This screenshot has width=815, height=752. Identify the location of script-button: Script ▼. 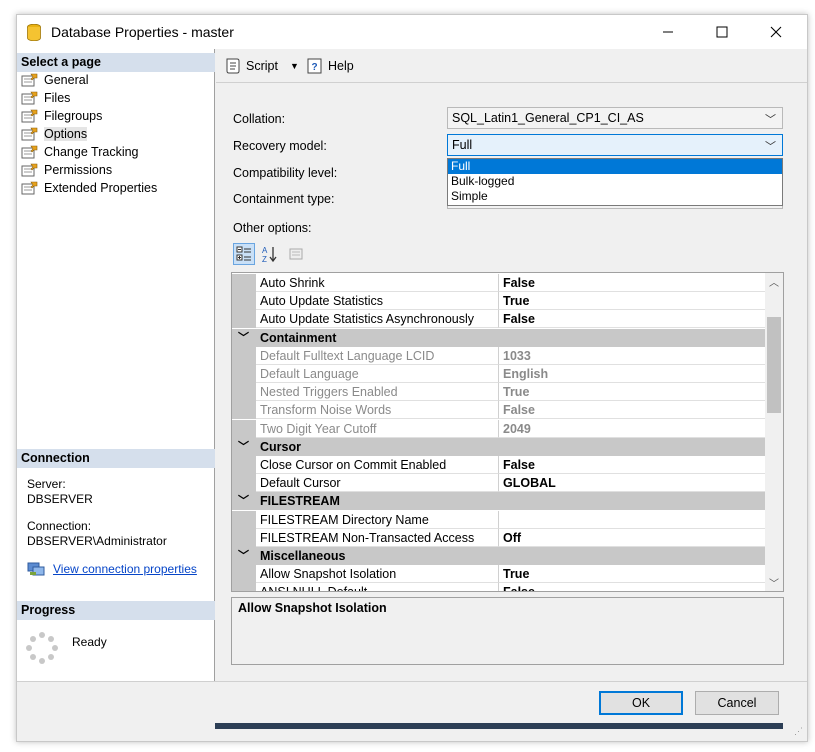
(261, 66).